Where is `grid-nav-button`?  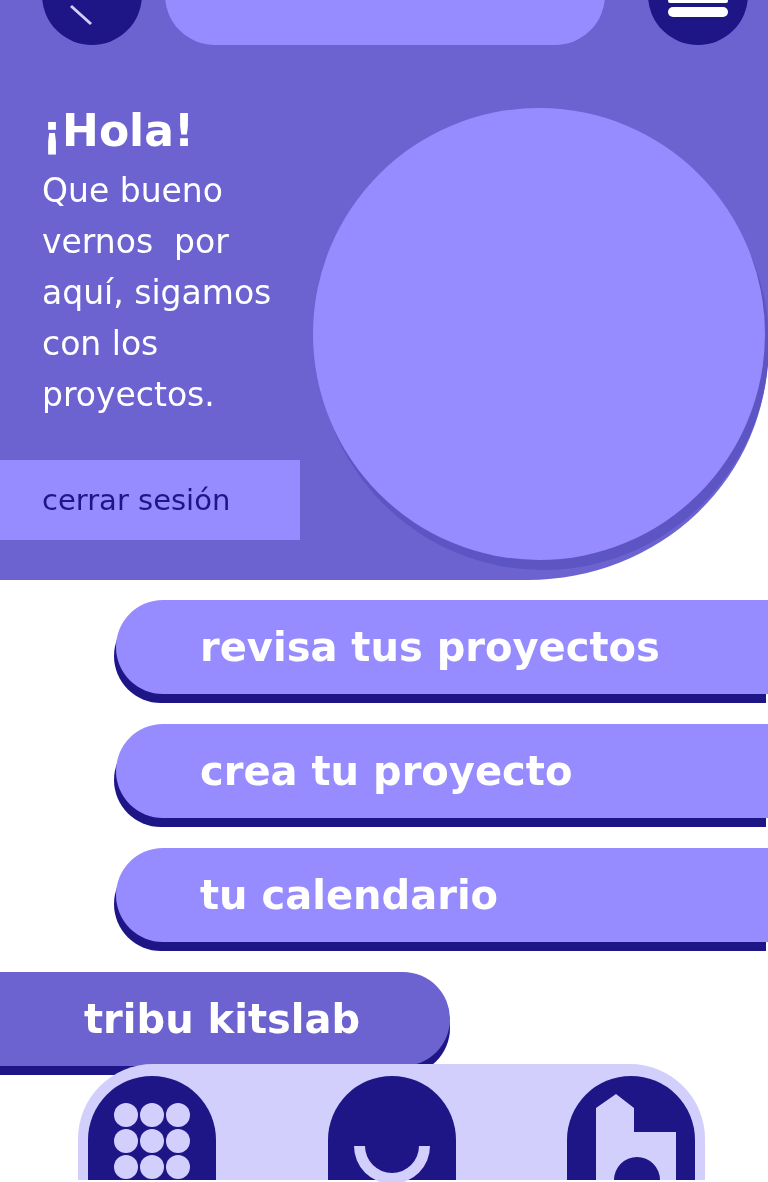 grid-nav-button is located at coordinates (152, 1128).